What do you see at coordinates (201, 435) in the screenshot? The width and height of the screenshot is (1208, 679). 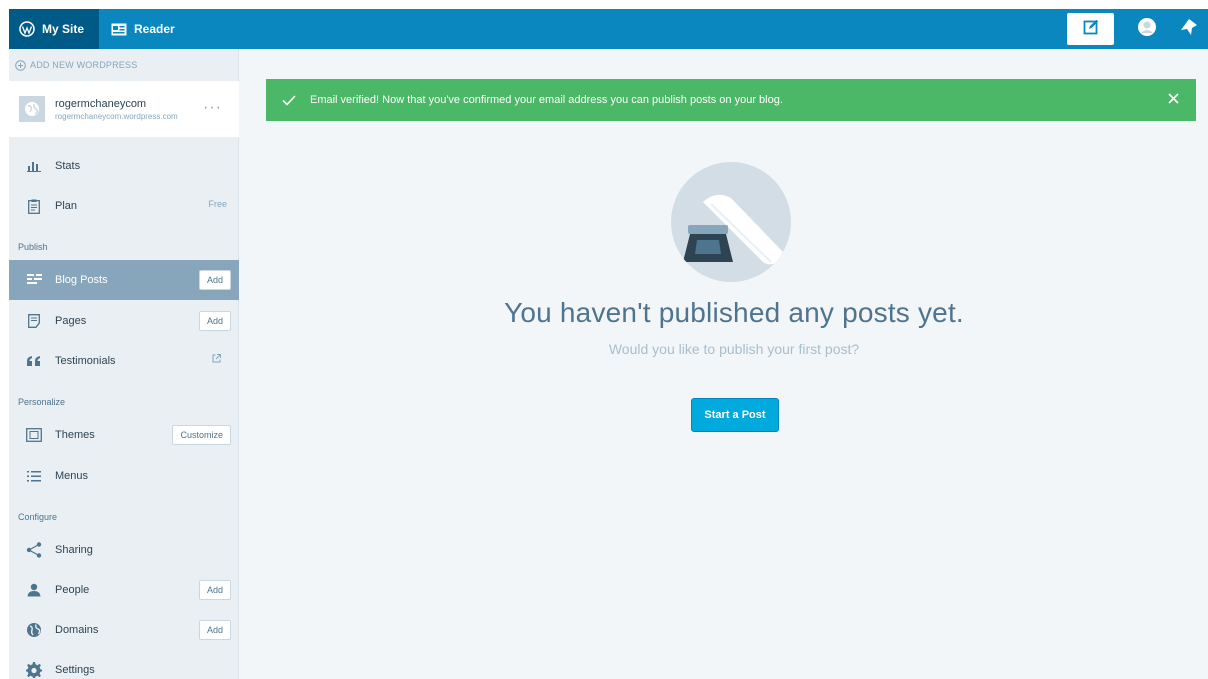 I see `customize-button: Customize` at bounding box center [201, 435].